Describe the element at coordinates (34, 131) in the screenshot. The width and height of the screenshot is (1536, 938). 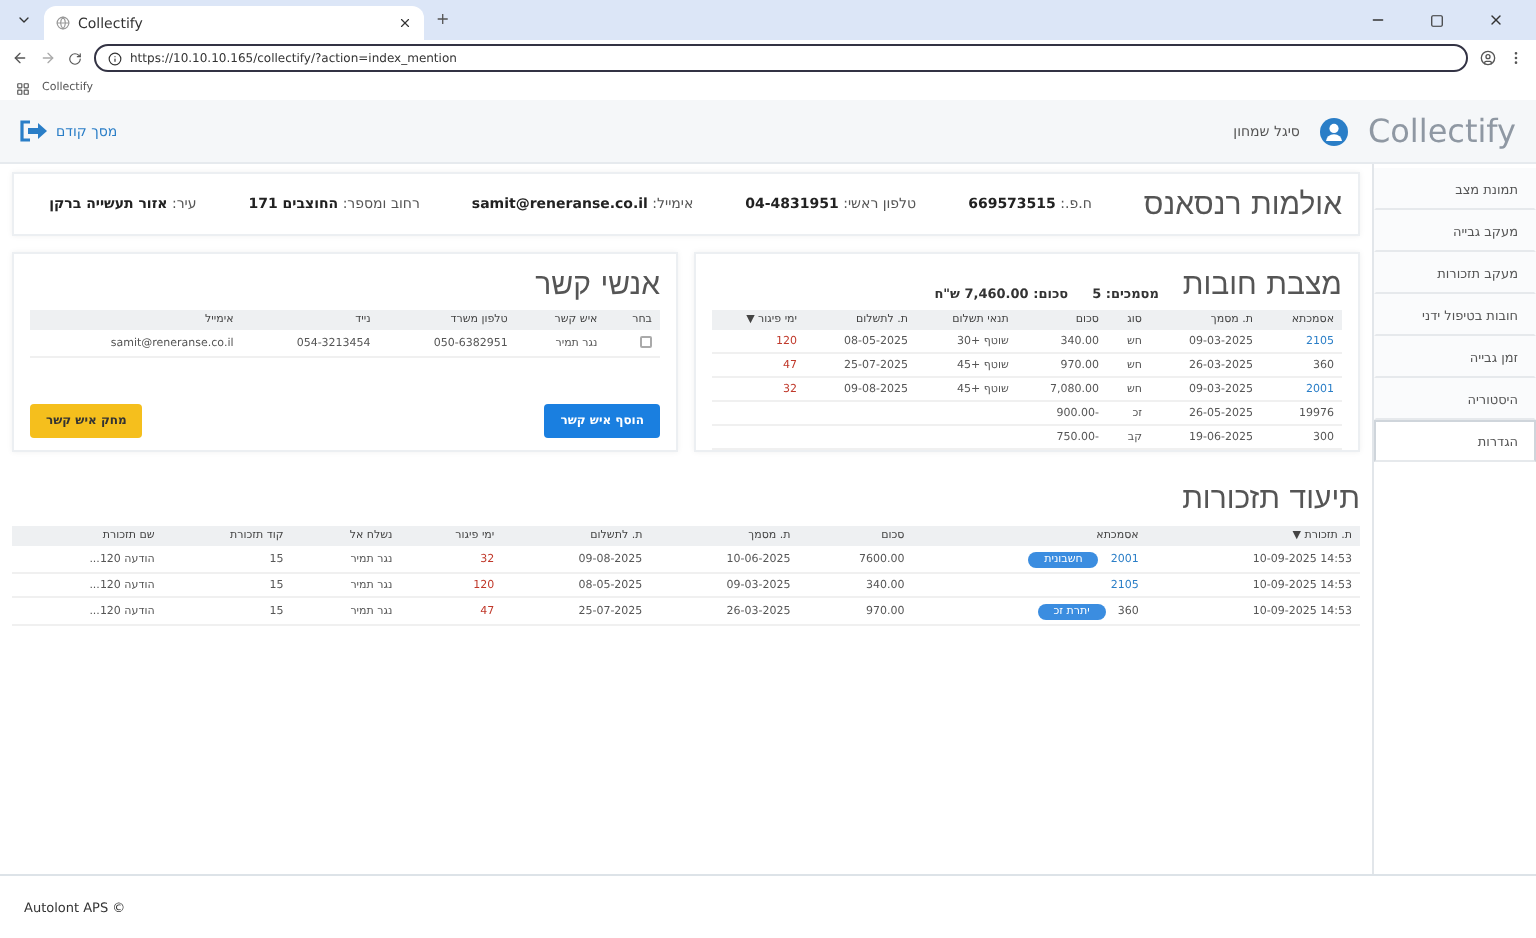
I see `exit-icon` at that location.